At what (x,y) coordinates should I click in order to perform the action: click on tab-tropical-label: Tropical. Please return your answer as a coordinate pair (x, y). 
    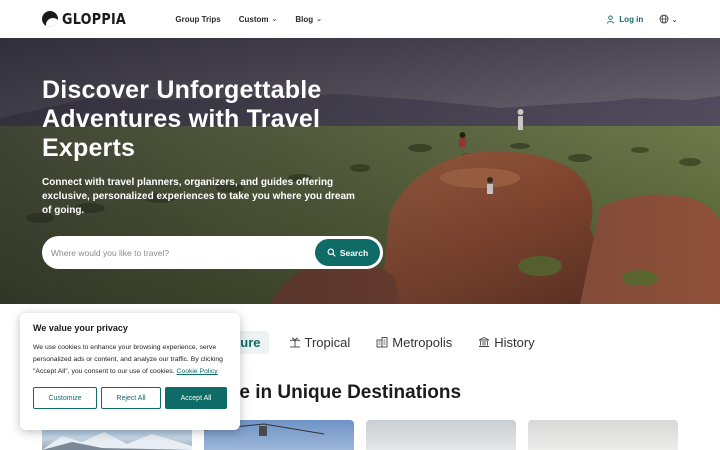
    Looking at the image, I should click on (327, 342).